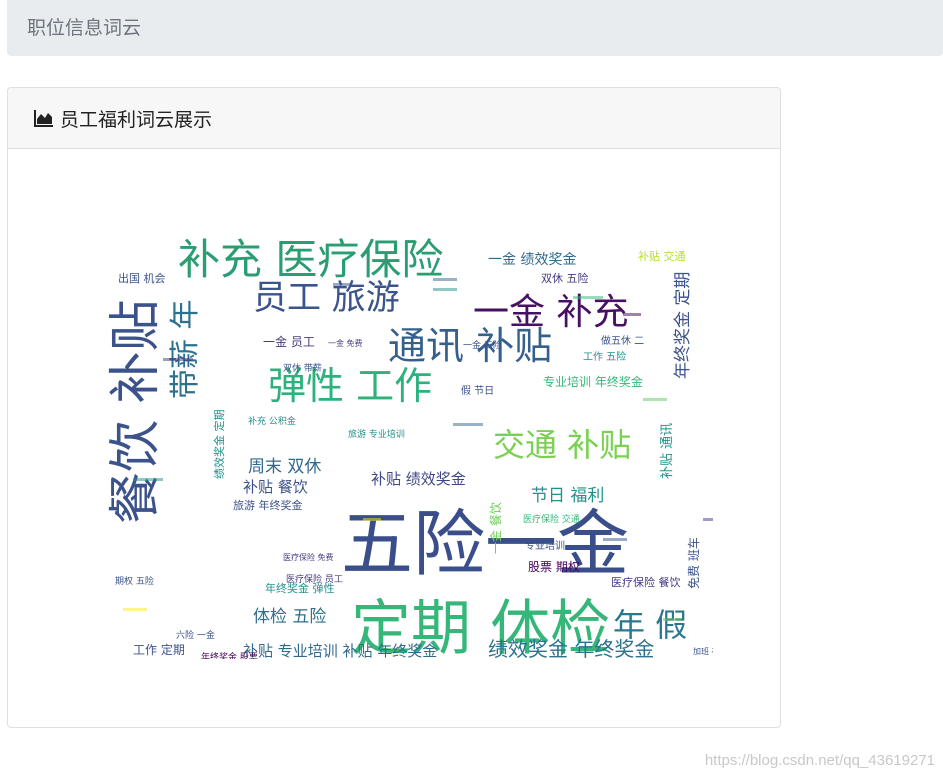  I want to click on word-cloud-word: 周末 双休, so click(284, 467).